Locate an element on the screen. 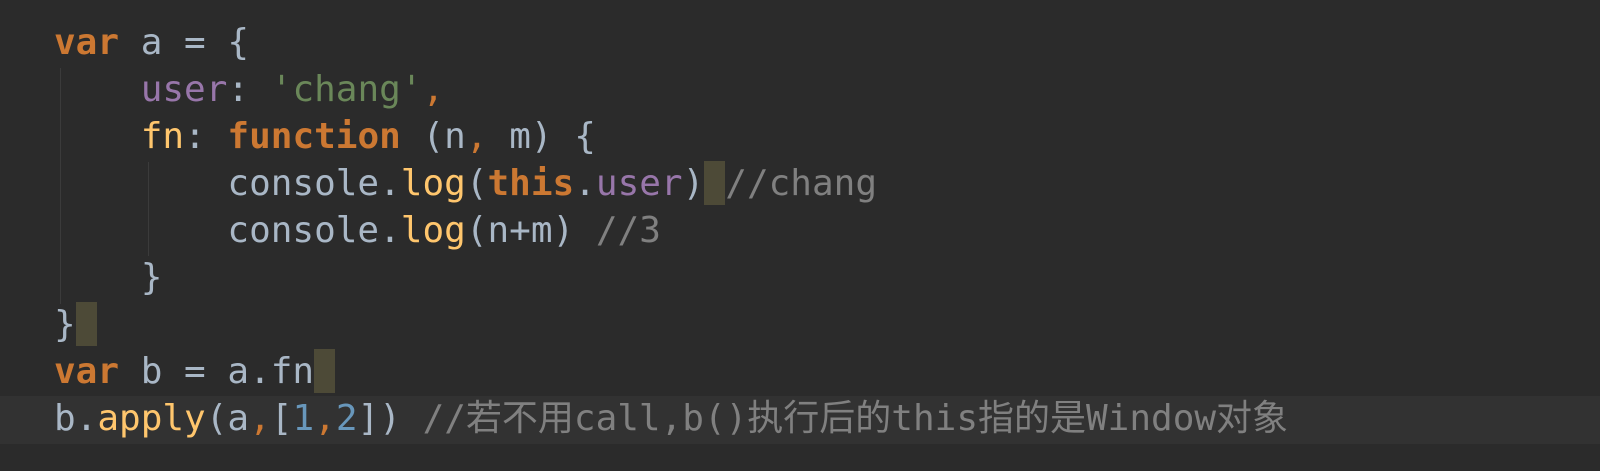 The height and width of the screenshot is (471, 1600). code-text: a = { is located at coordinates (184, 42).